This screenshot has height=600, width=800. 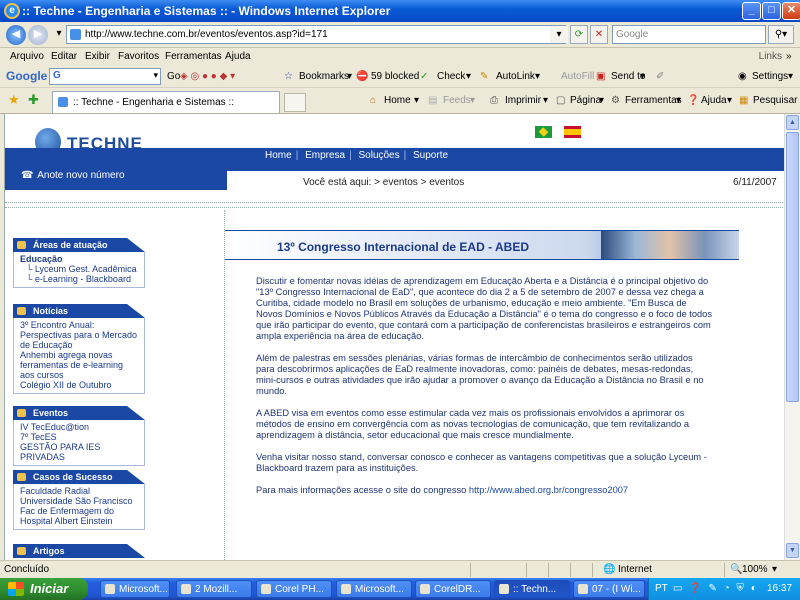 I want to click on pencil-icon: ✐, so click(x=660, y=76).